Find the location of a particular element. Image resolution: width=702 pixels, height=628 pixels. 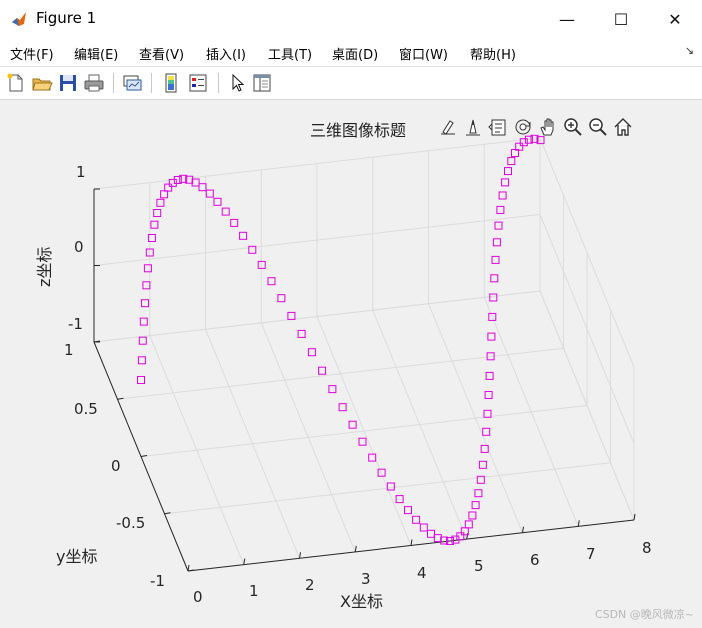

z-tick-label: 0 is located at coordinates (79, 247).